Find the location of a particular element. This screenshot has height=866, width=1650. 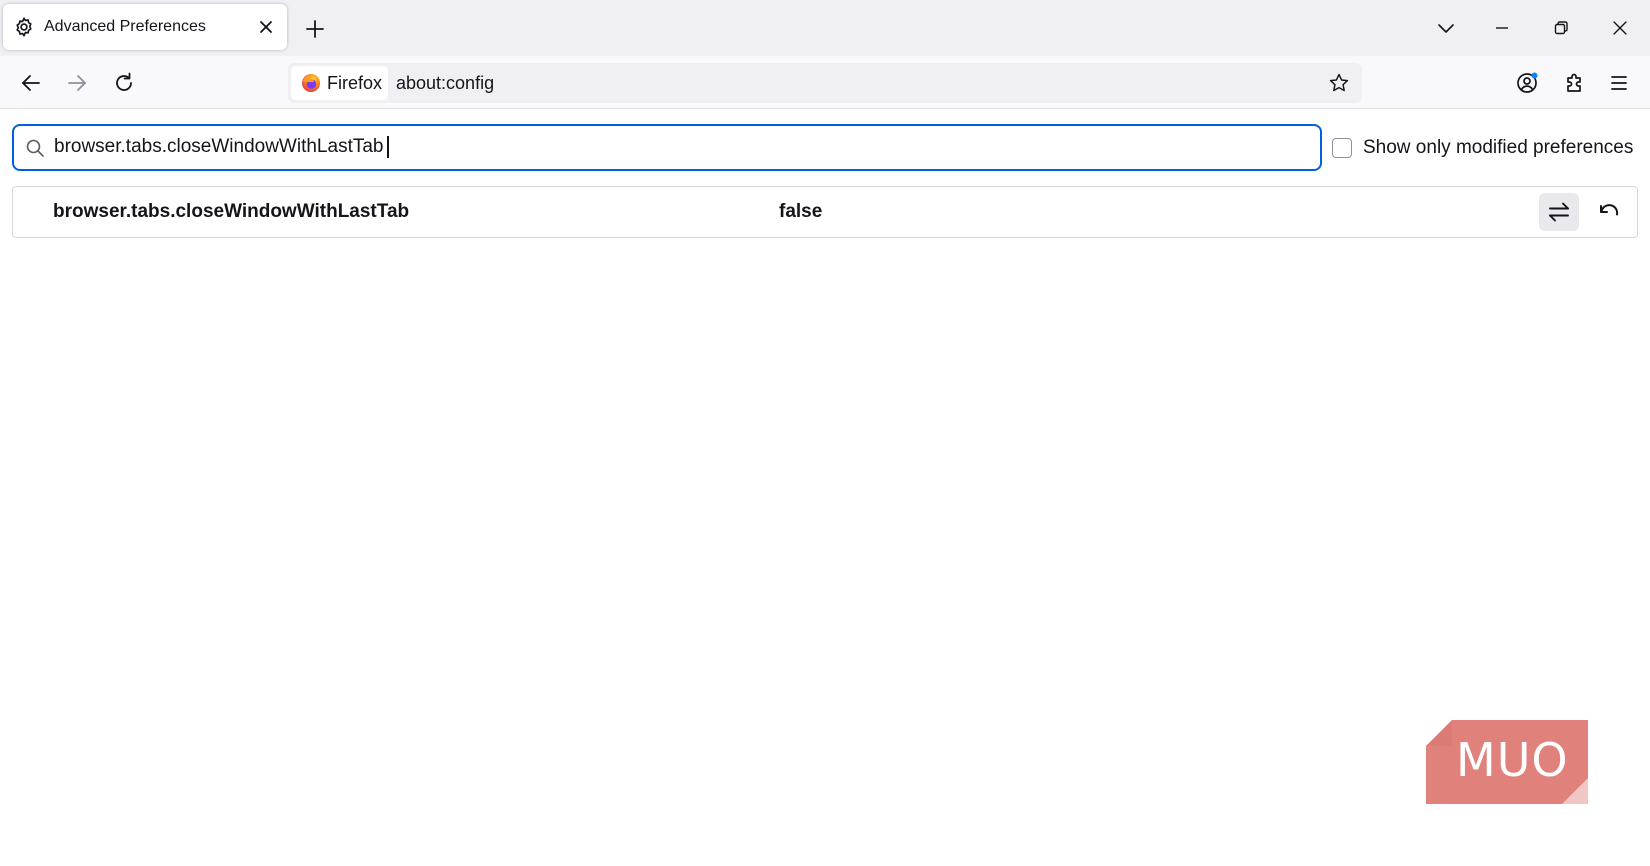

search-icon is located at coordinates (35, 148).